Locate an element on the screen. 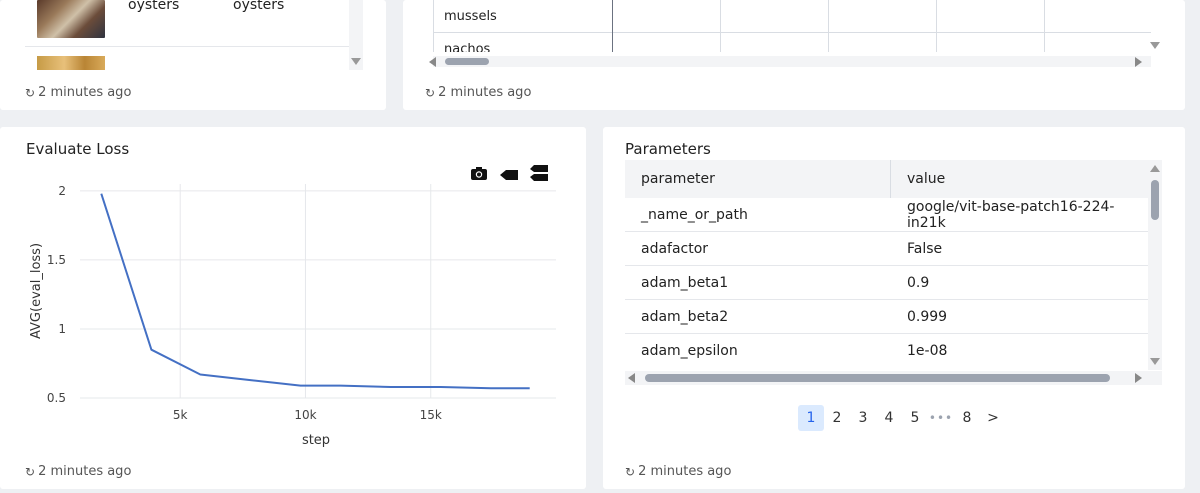 This screenshot has width=1200, height=493. param-name: adam_beta2 is located at coordinates (685, 316).